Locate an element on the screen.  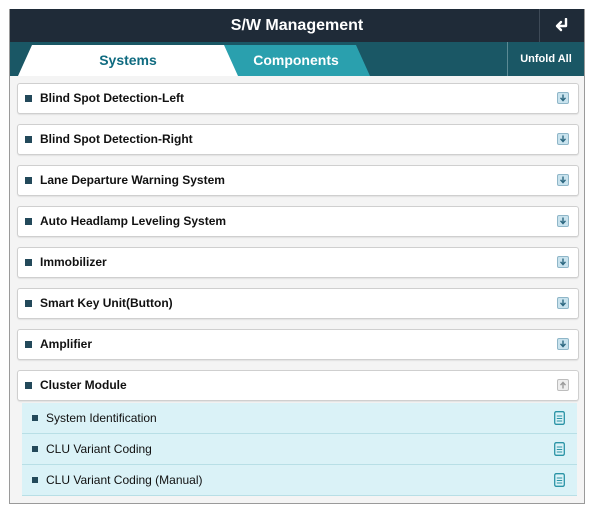
system-item-label: Blind Spot Detection-Left is located at coordinates (112, 98).